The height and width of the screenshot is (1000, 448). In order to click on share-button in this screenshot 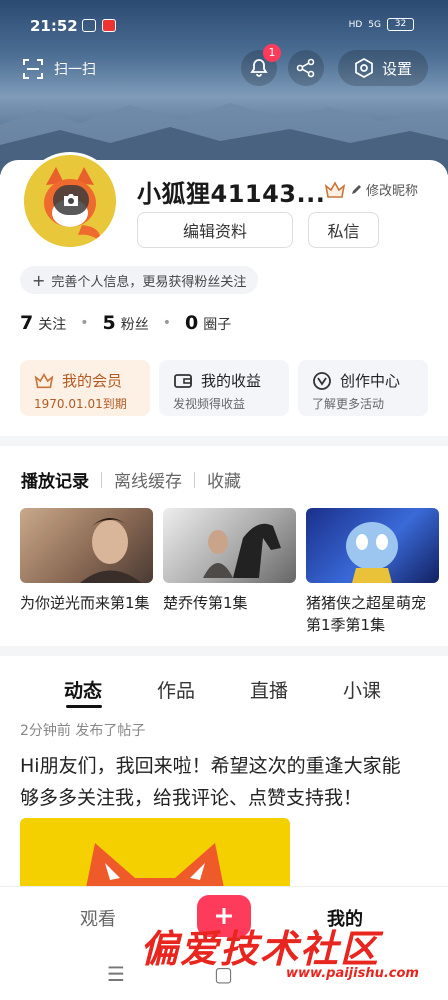, I will do `click(306, 68)`.